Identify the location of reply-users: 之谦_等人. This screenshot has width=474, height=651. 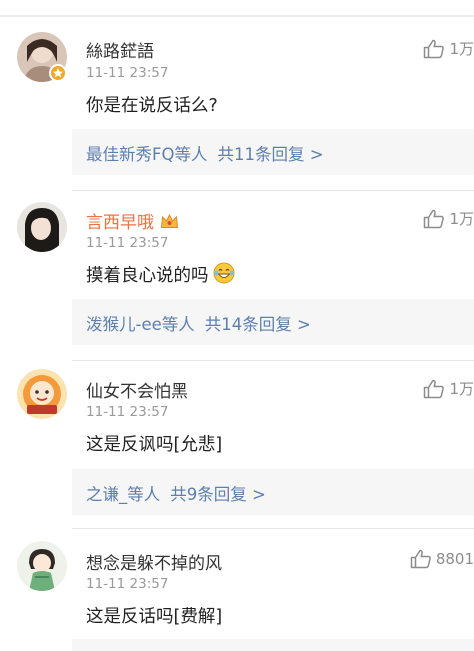
(123, 494).